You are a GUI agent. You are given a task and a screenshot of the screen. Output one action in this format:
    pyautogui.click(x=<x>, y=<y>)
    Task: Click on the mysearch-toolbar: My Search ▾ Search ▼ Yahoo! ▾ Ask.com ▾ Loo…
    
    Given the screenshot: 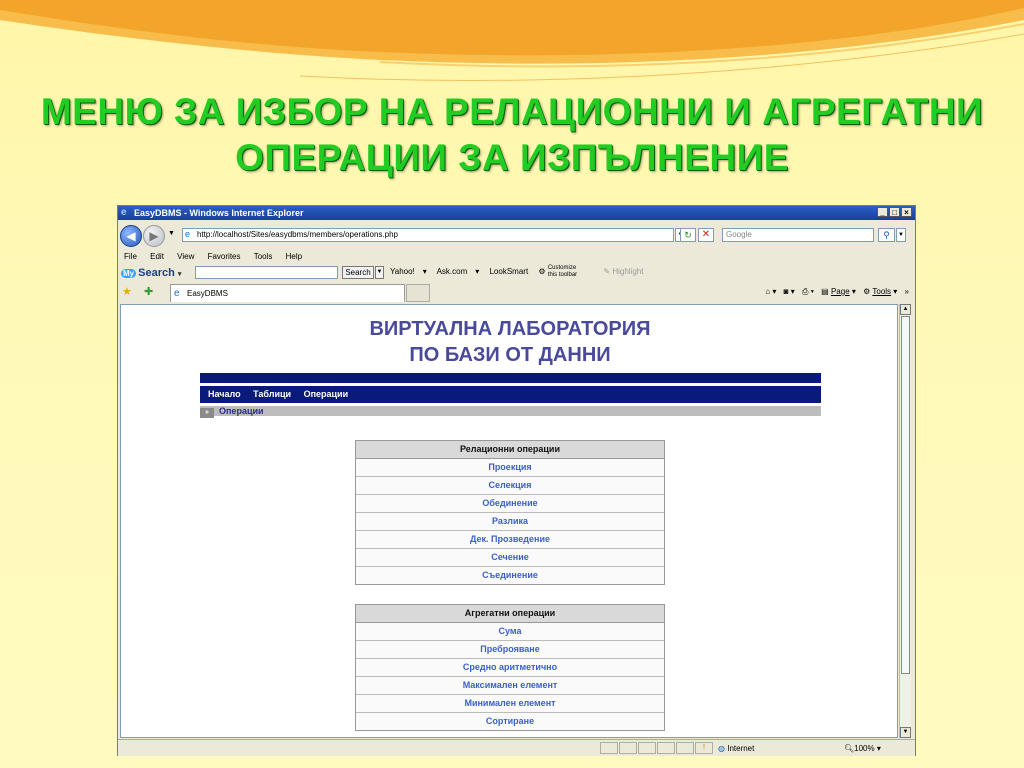 What is the action you would take?
    pyautogui.click(x=516, y=272)
    